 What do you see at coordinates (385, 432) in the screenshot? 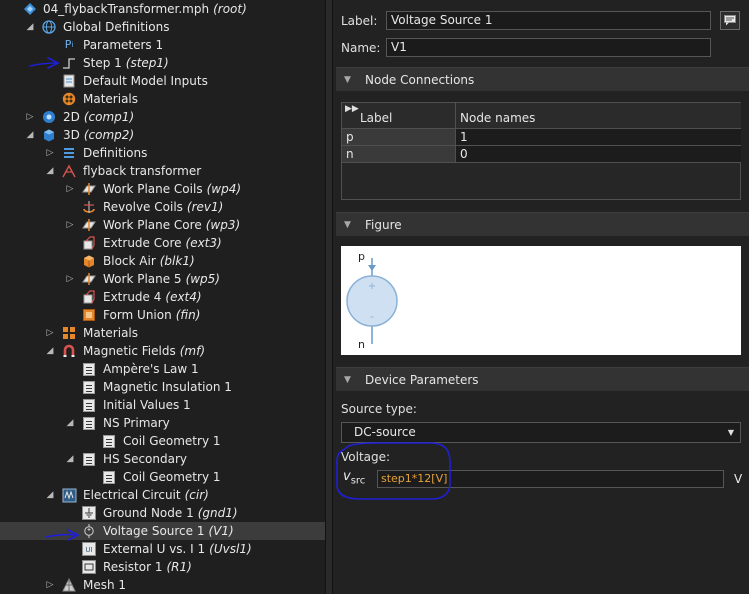
I see `source-type-value: DC-source` at bounding box center [385, 432].